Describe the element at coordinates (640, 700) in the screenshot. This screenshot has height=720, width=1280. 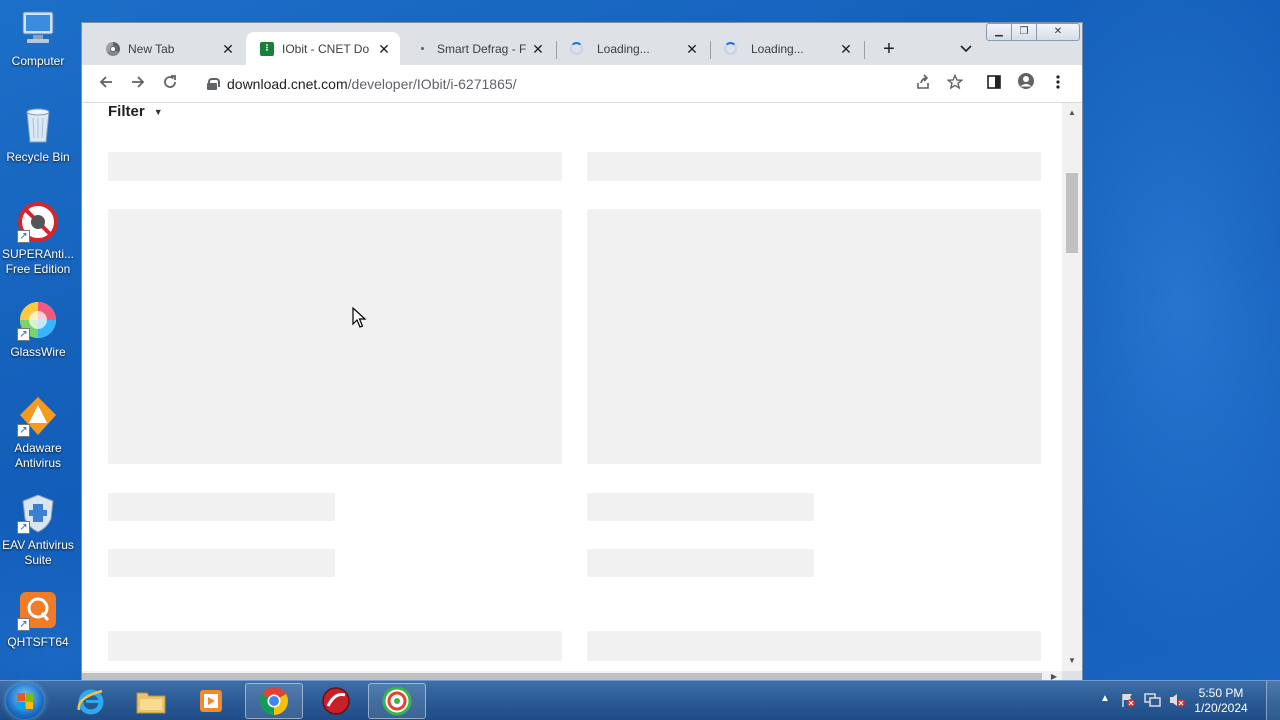
I see `taskbar: ▲ 5:50 PM 1/20/2024` at that location.